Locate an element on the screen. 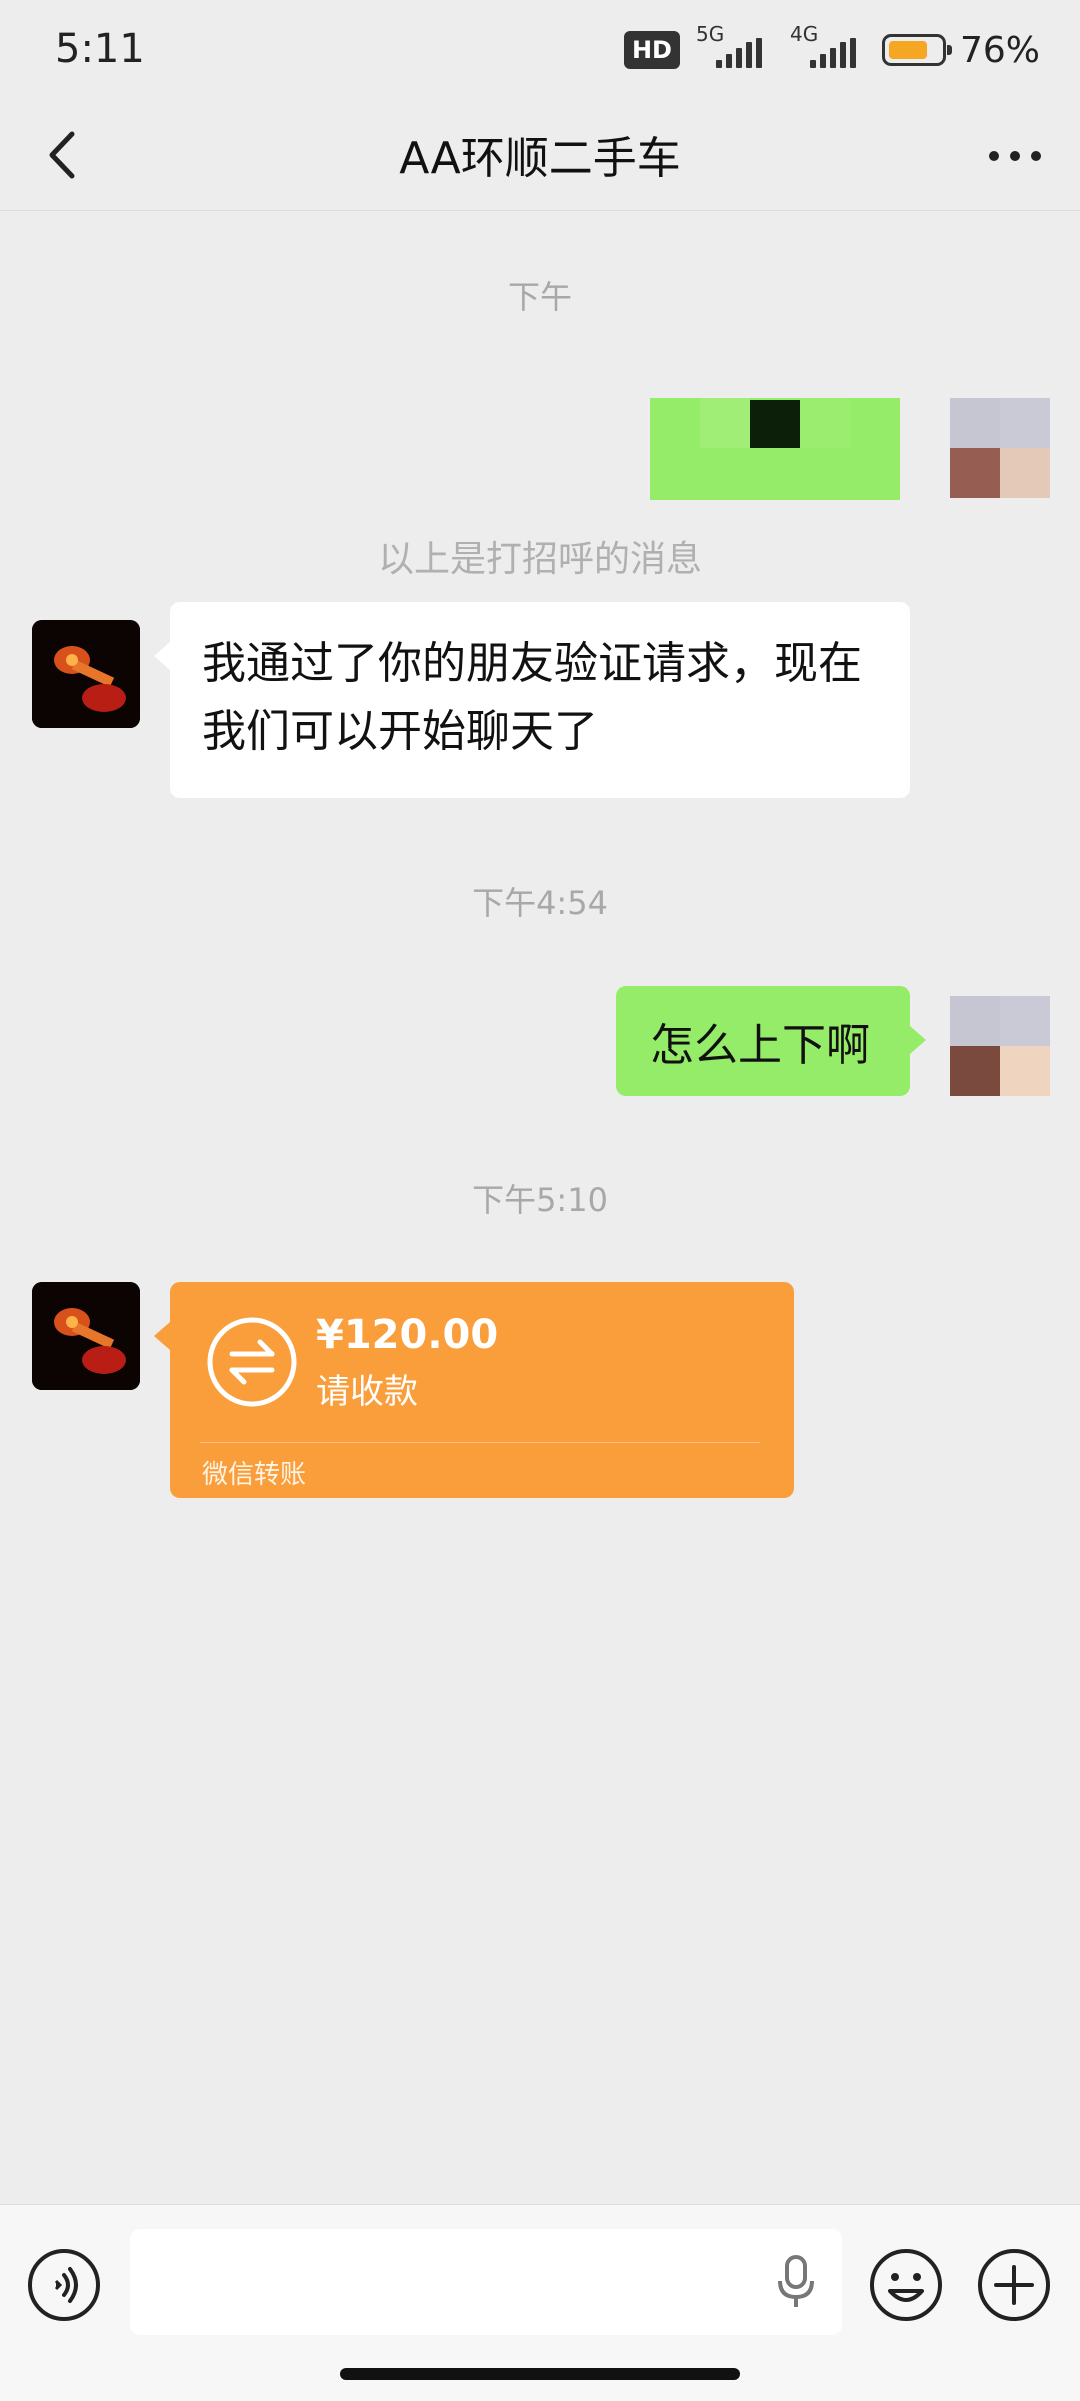 Image resolution: width=1080 pixels, height=2401 pixels. status-bar: 5:11 HD 5G 4G 76% is located at coordinates (540, 50).